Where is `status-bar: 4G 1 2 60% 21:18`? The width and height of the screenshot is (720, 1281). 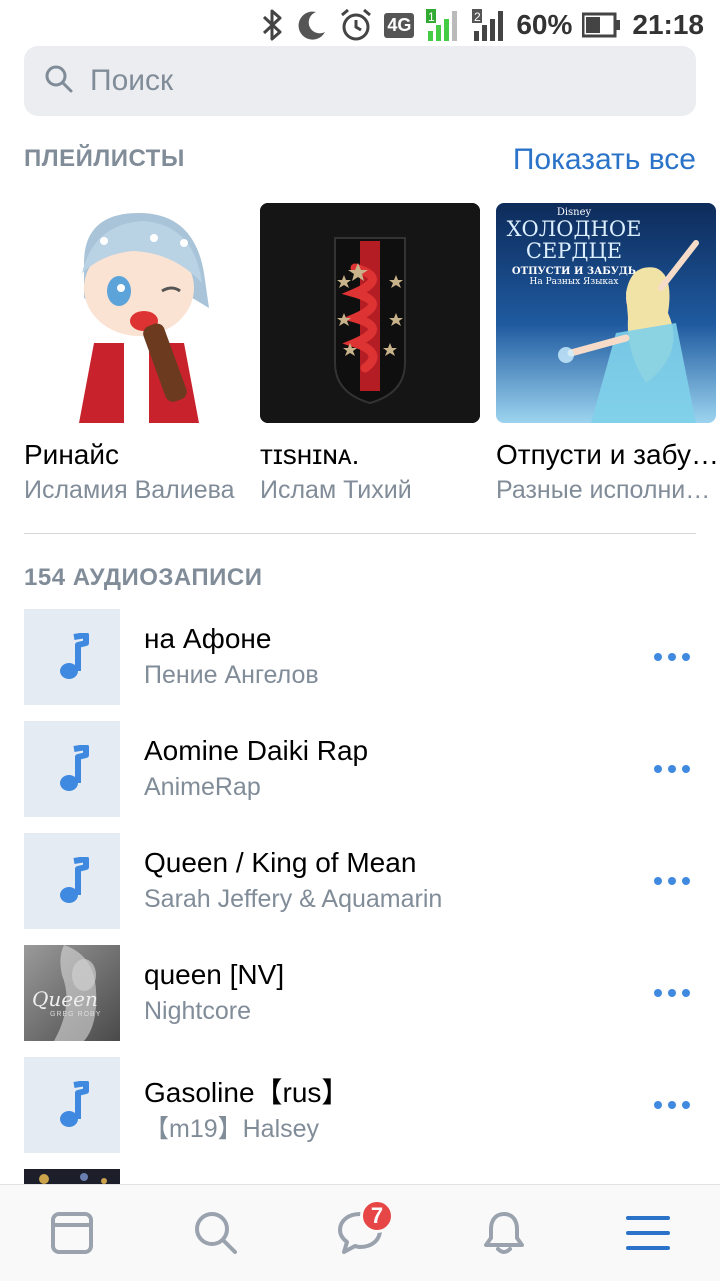 status-bar: 4G 1 2 60% 21:18 is located at coordinates (360, 25).